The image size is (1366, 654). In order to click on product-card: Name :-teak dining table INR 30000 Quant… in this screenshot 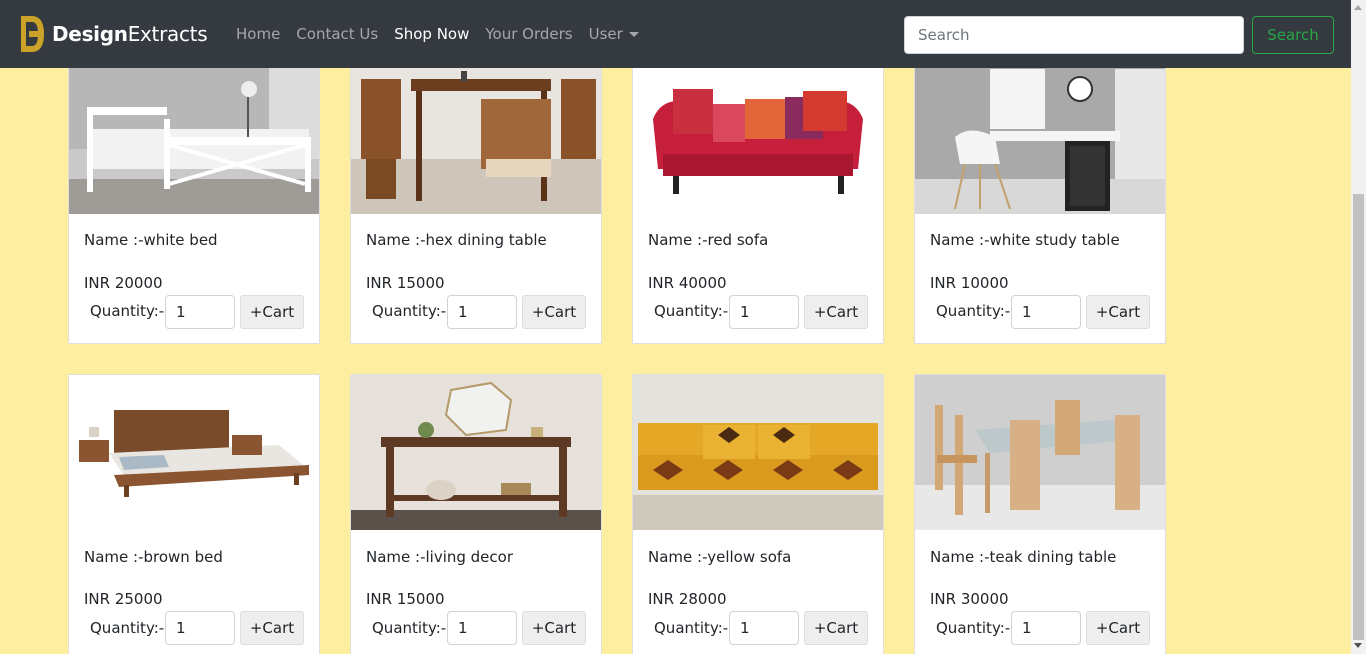, I will do `click(1040, 514)`.